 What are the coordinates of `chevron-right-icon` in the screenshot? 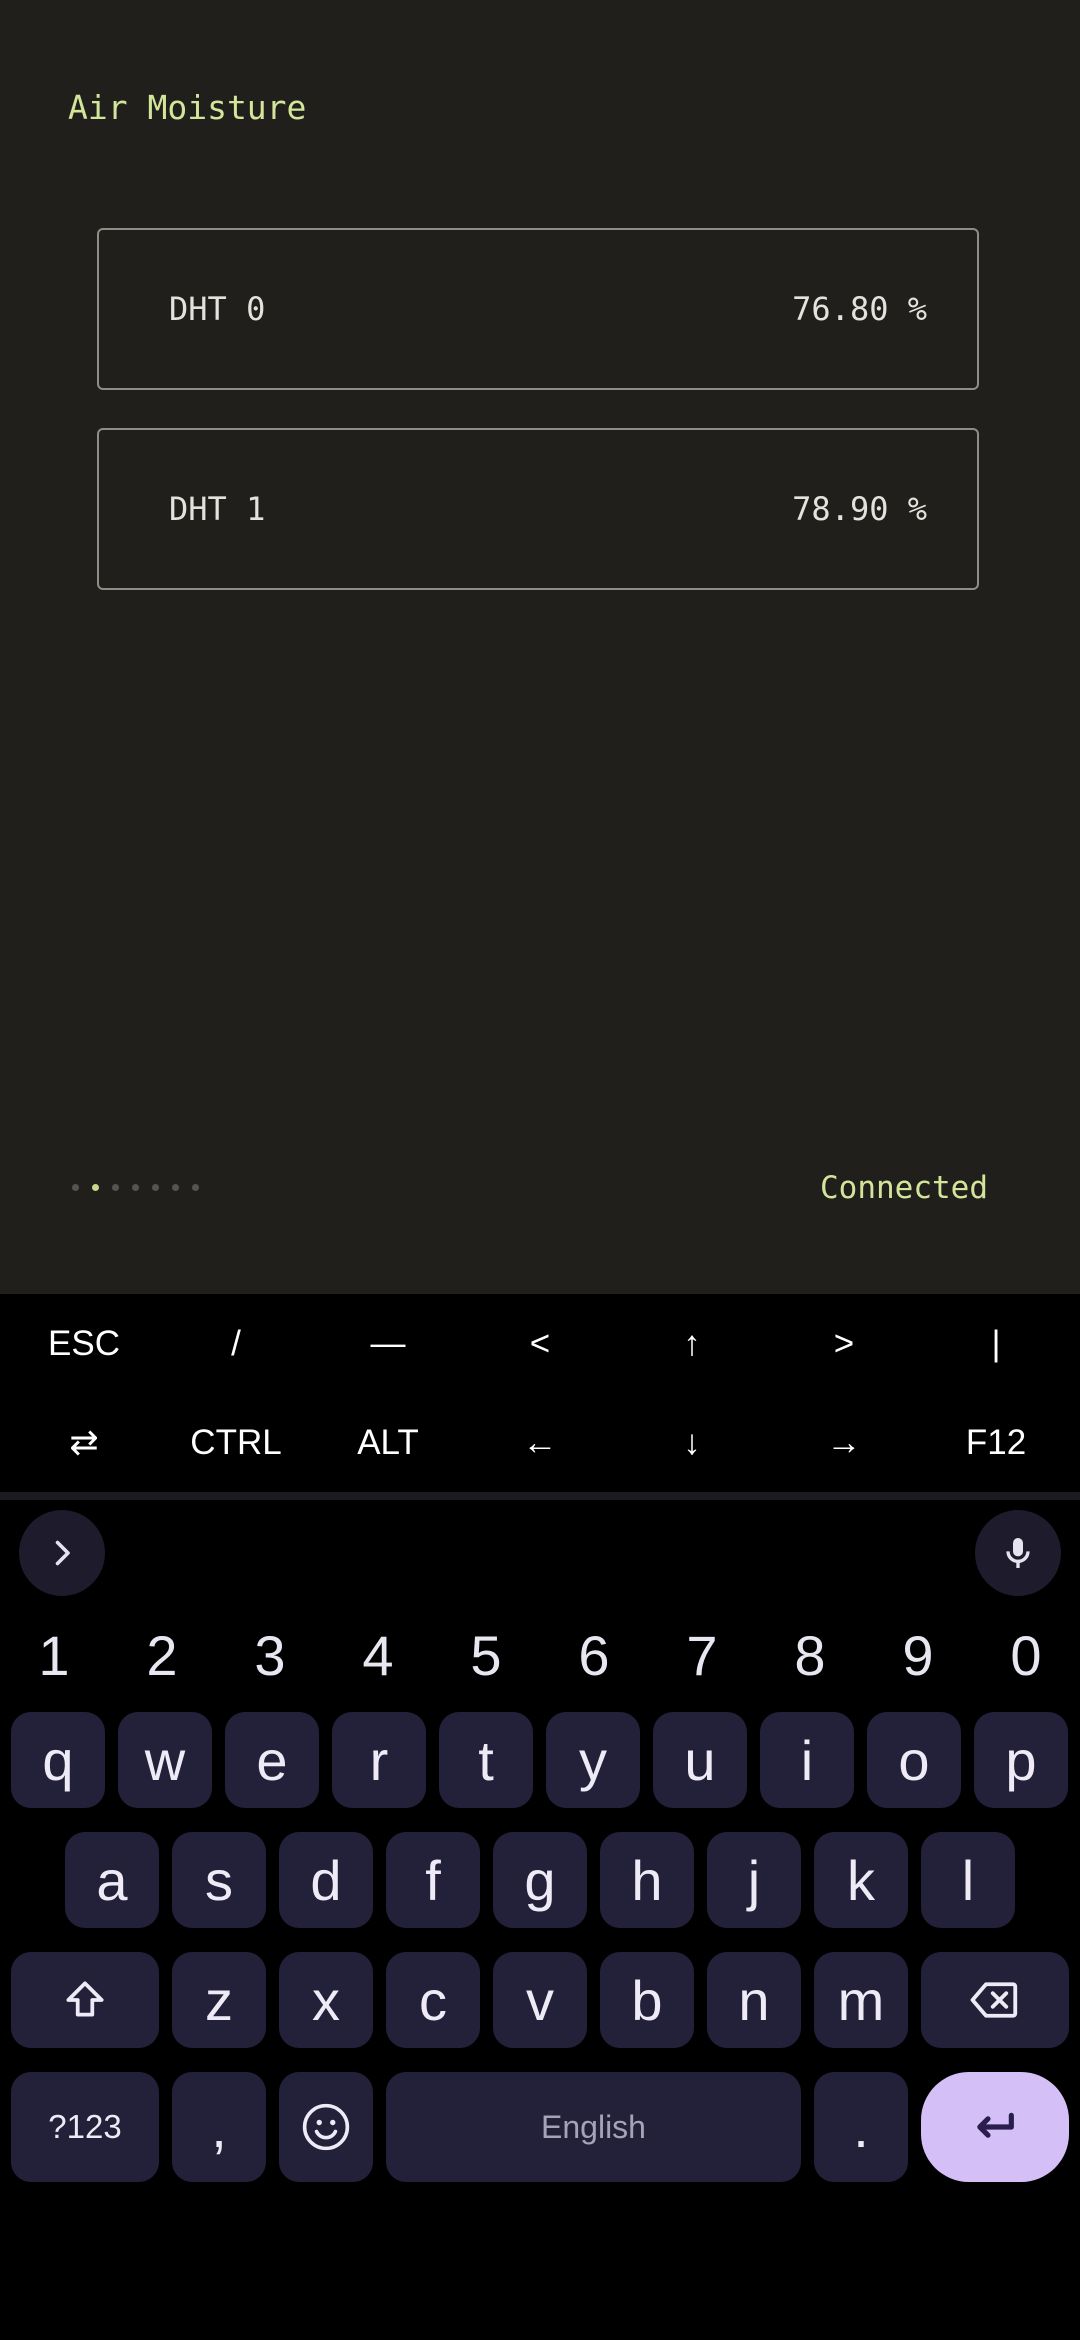 It's located at (62, 1553).